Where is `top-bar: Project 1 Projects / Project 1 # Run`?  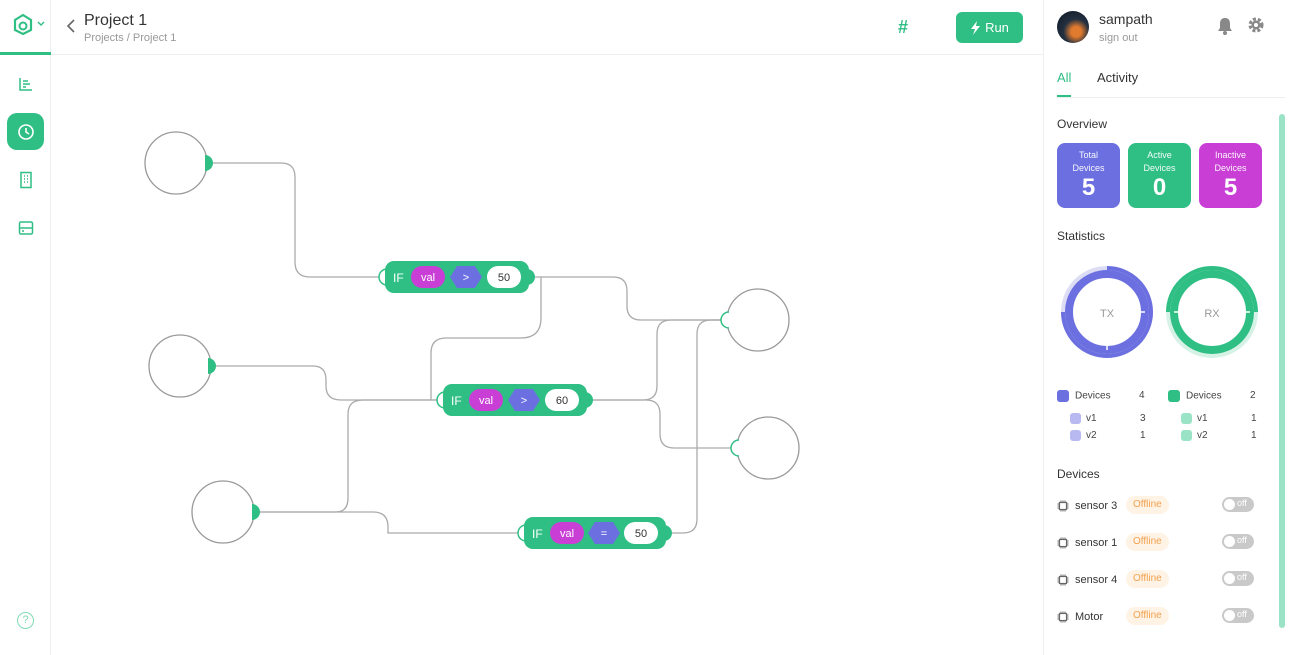 top-bar: Project 1 Projects / Project 1 # Run is located at coordinates (547, 27).